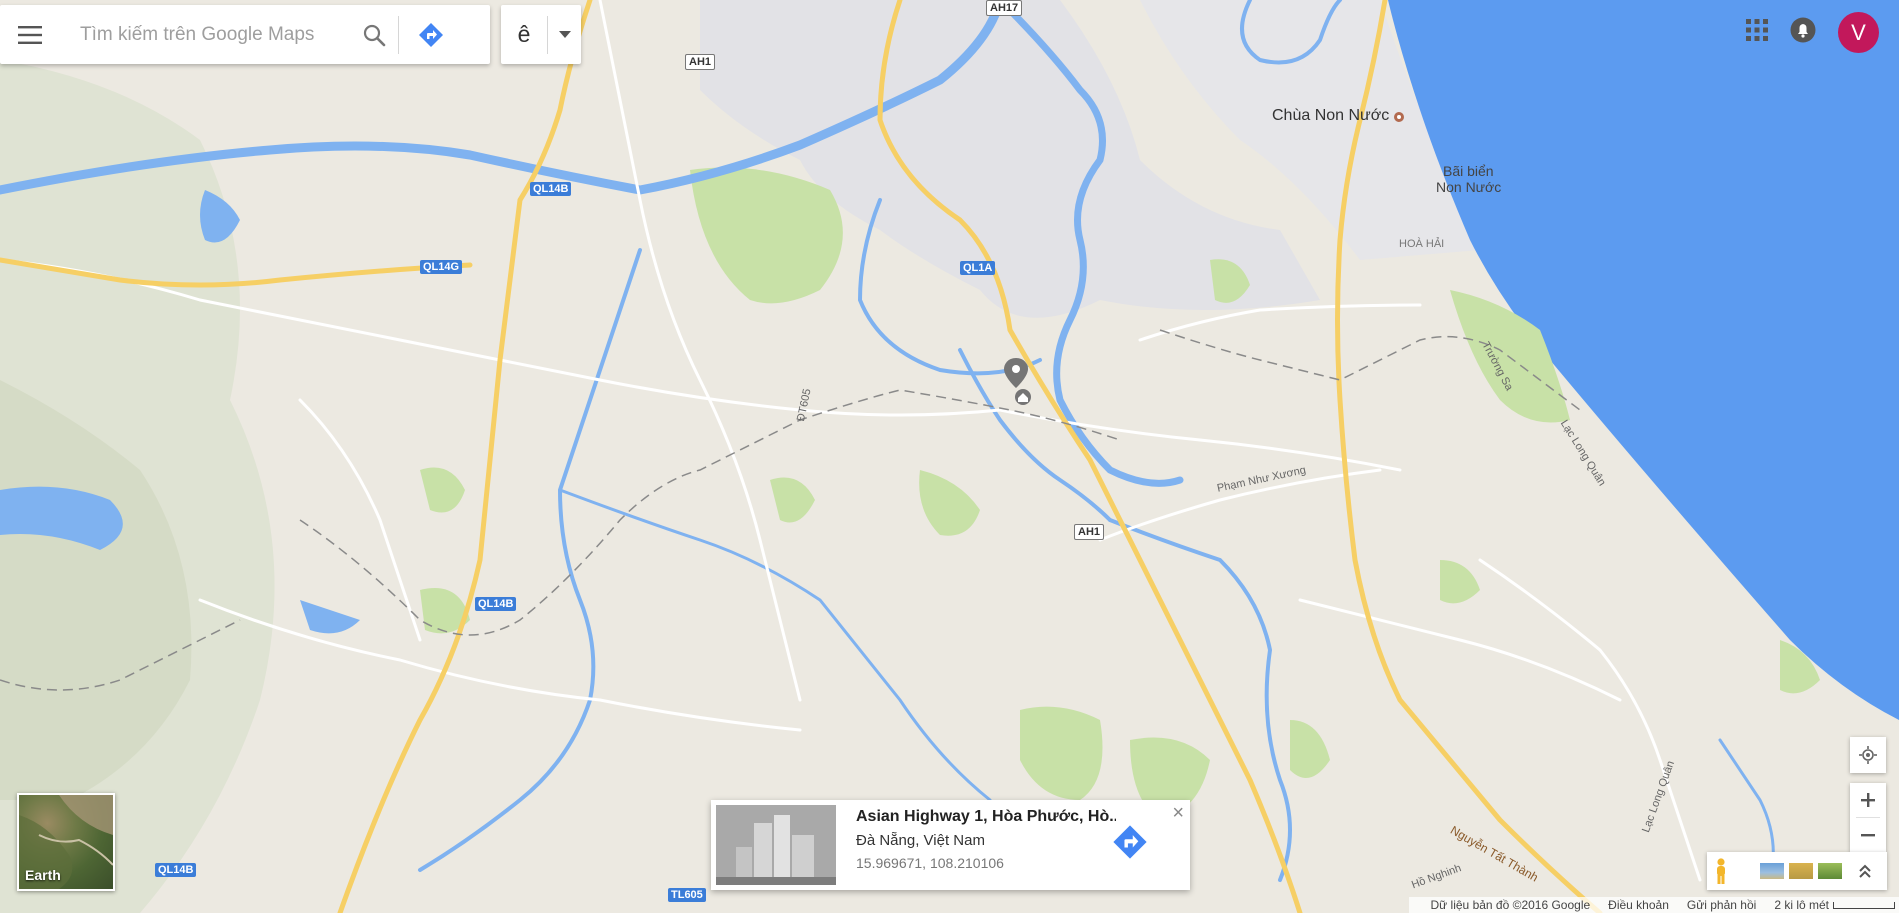 This screenshot has height=913, width=1899. What do you see at coordinates (1178, 813) in the screenshot?
I see `close-icon: ×` at bounding box center [1178, 813].